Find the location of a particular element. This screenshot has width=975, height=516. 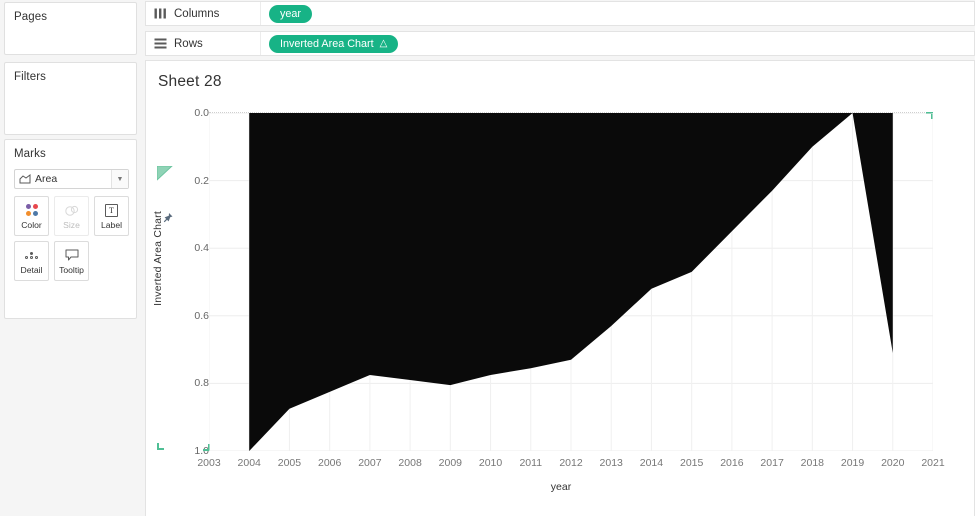

filters-card: Filters is located at coordinates (70, 98).